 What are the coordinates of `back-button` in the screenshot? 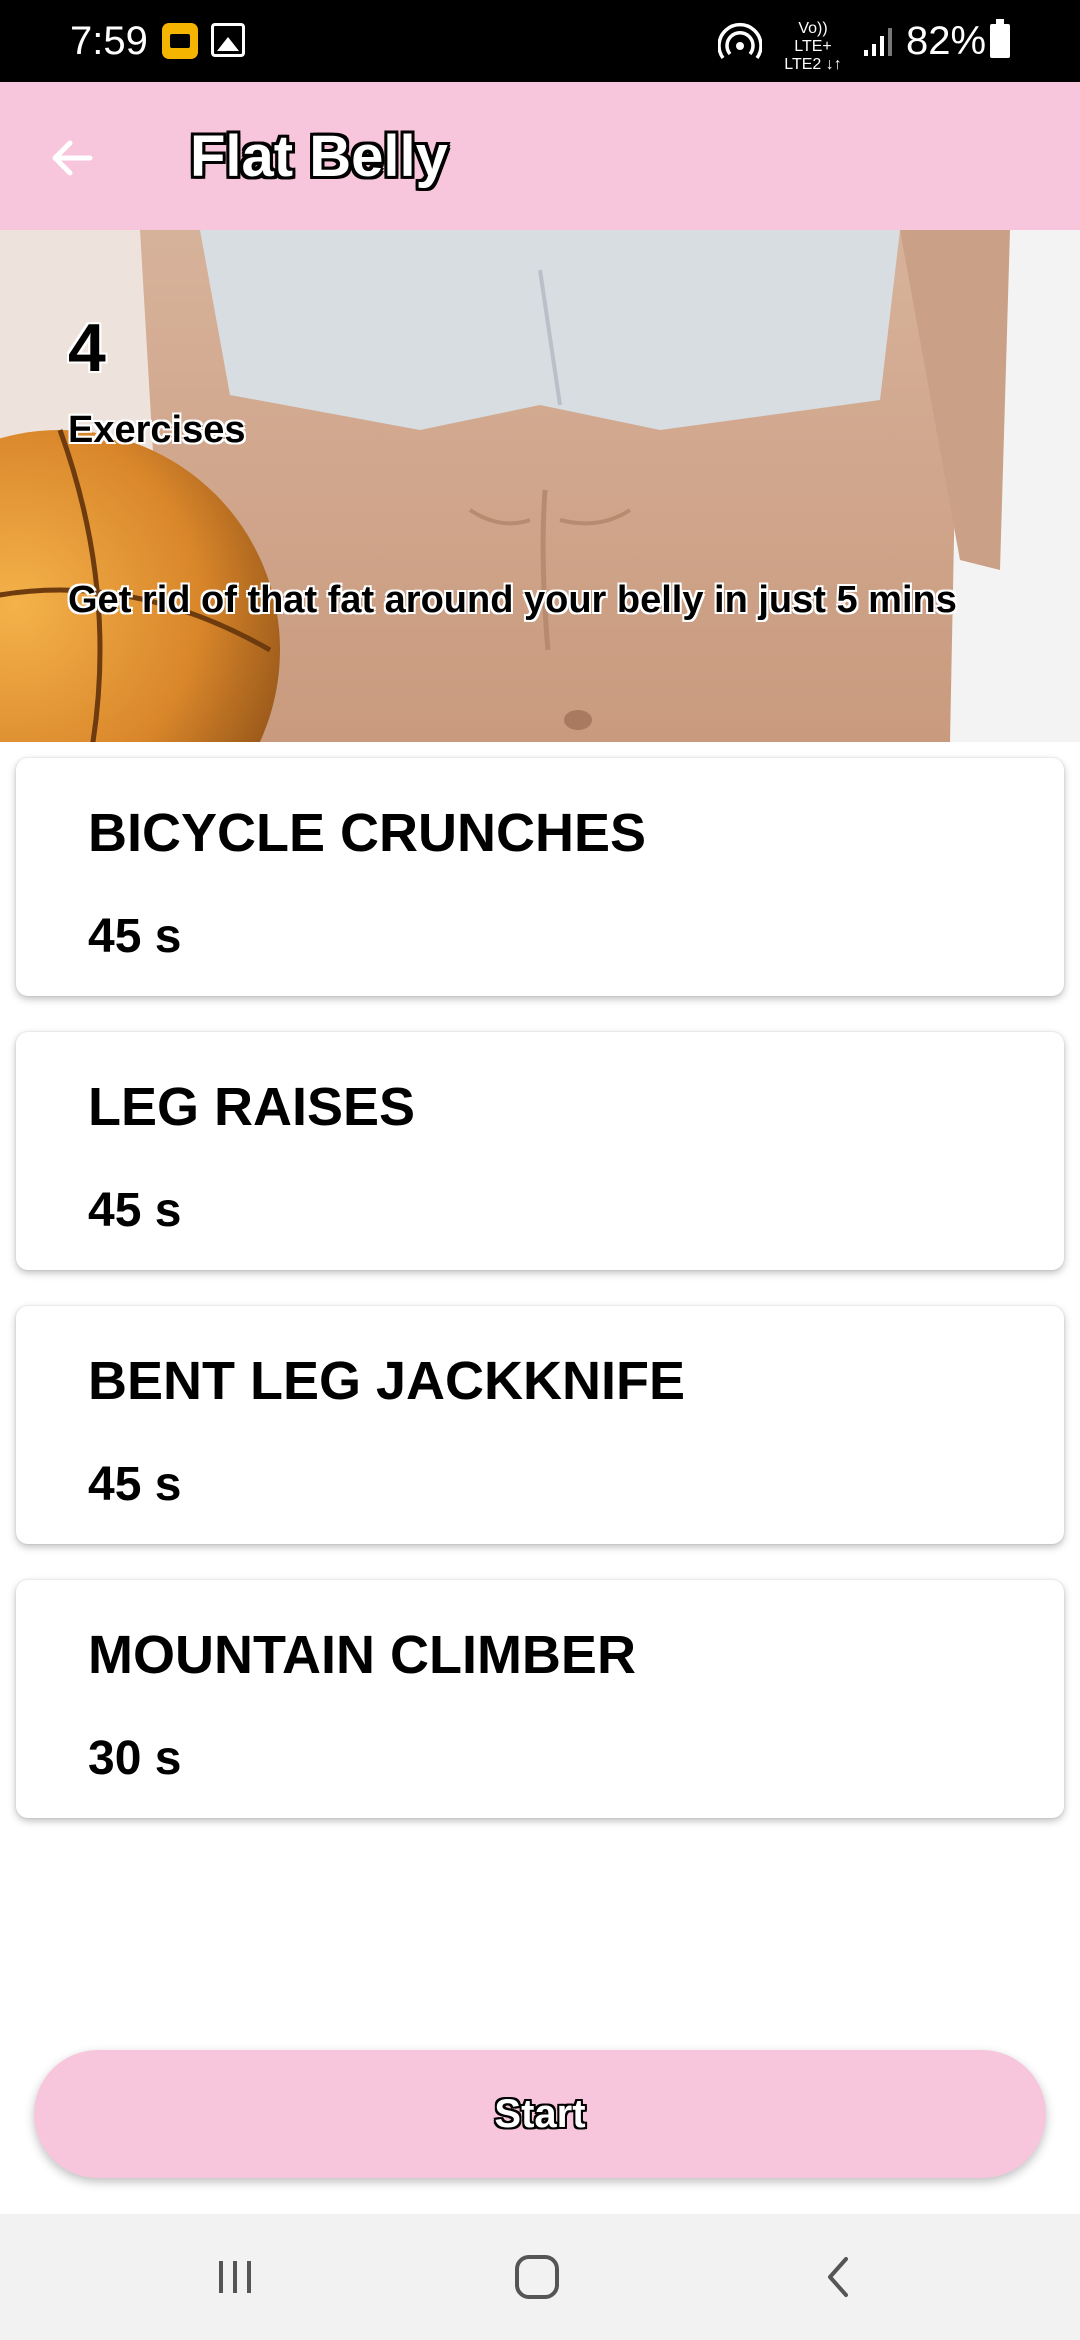 It's located at (72, 158).